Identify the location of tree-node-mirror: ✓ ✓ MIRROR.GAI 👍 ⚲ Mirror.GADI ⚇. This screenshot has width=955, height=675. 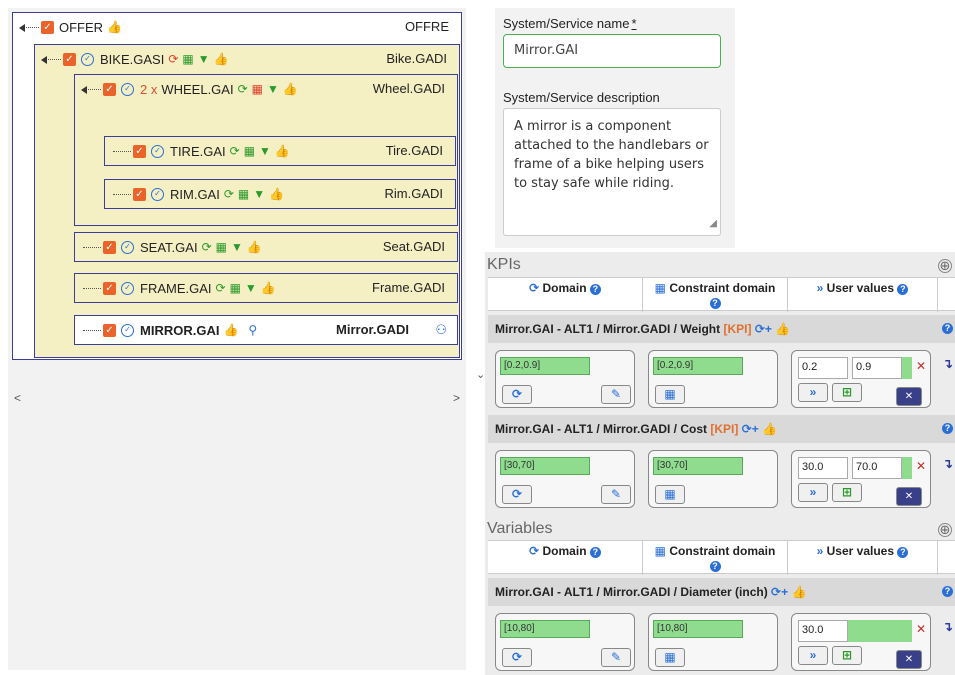
(266, 330).